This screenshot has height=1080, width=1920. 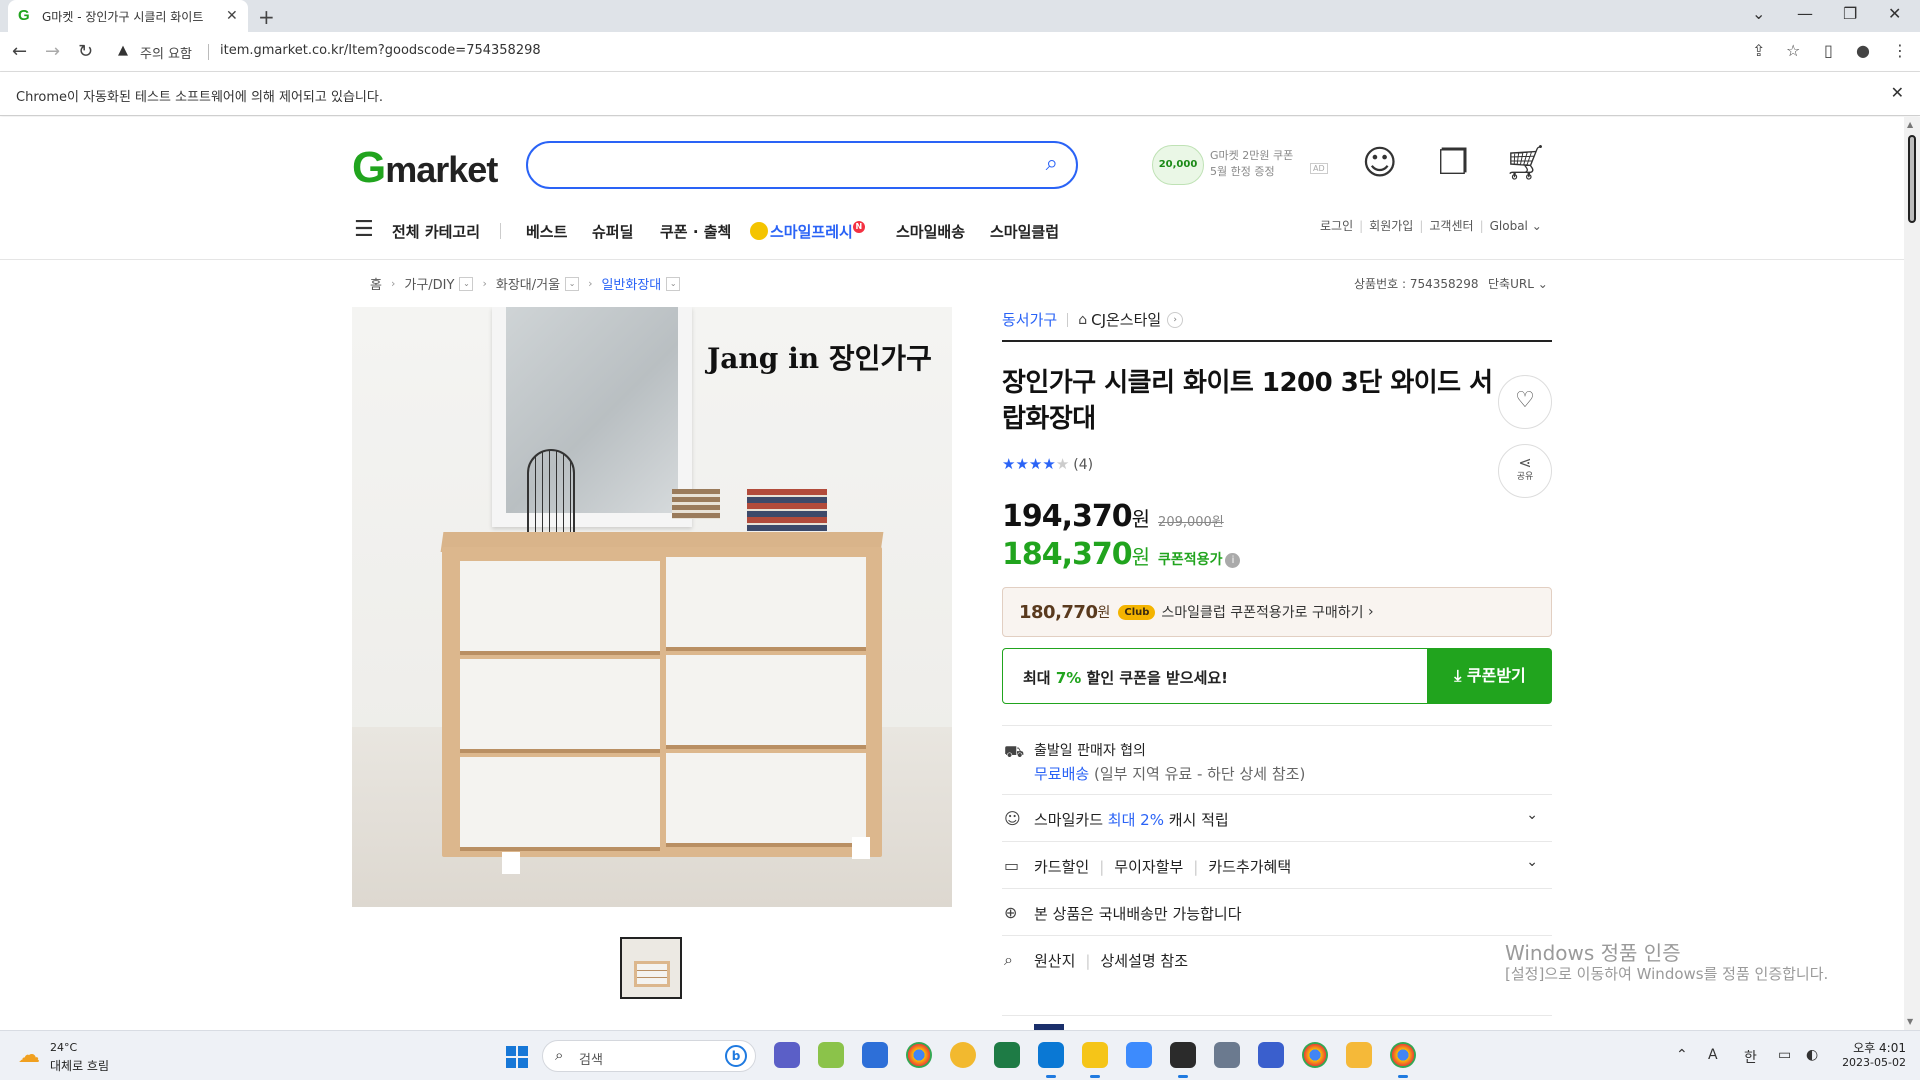 I want to click on get-coupon-button: ⤓ 쿠폰받기, so click(x=1490, y=676).